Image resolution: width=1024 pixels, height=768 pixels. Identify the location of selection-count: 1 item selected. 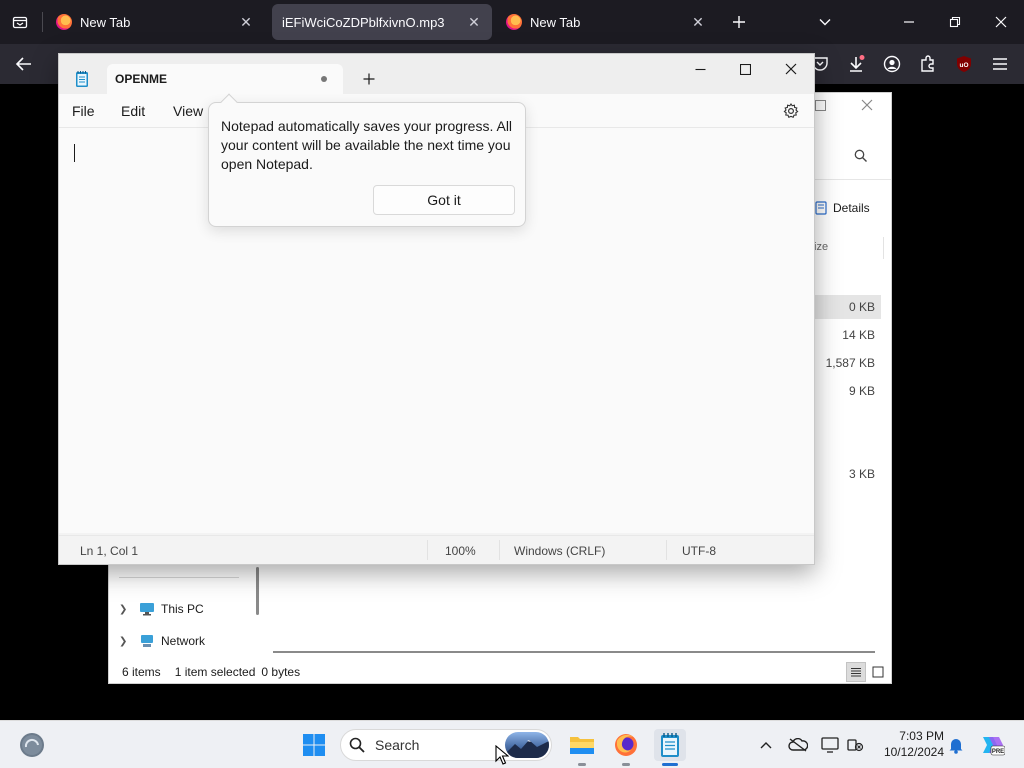
(215, 672).